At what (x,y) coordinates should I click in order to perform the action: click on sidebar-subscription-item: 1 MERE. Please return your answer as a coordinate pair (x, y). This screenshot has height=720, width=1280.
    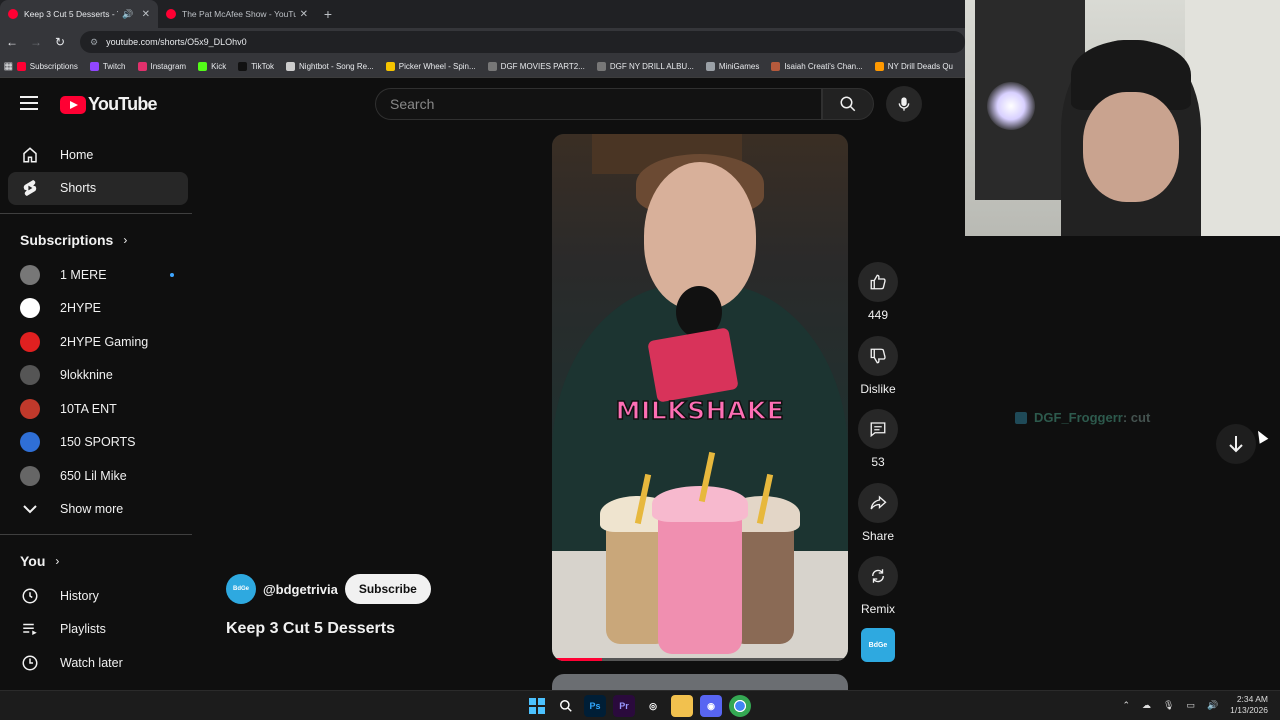
    Looking at the image, I should click on (98, 275).